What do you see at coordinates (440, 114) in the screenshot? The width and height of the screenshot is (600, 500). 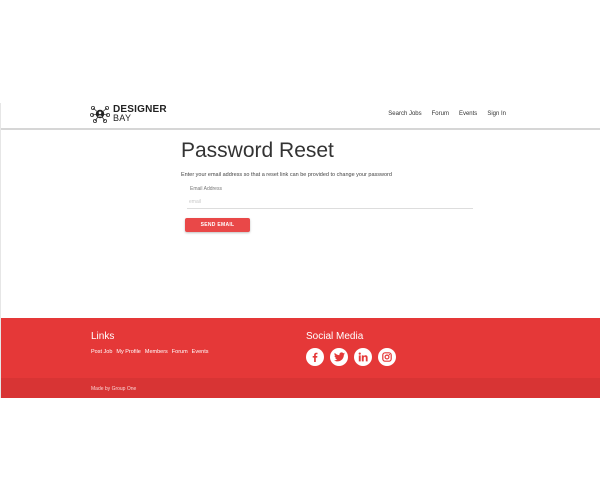 I see `nav-forum: Forum` at bounding box center [440, 114].